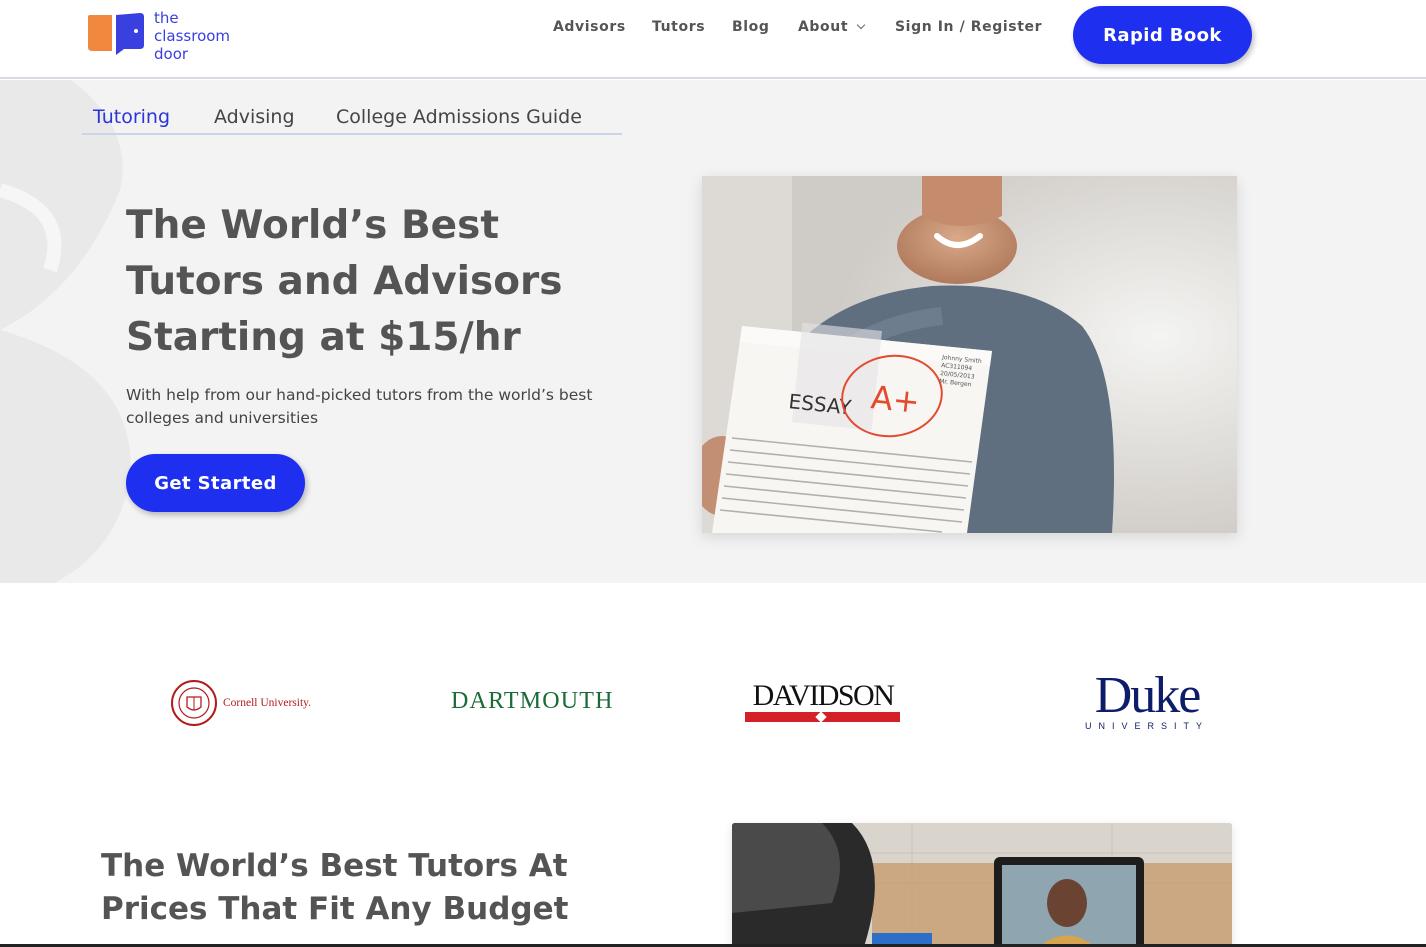  I want to click on nav-advisors: Advisors, so click(589, 27).